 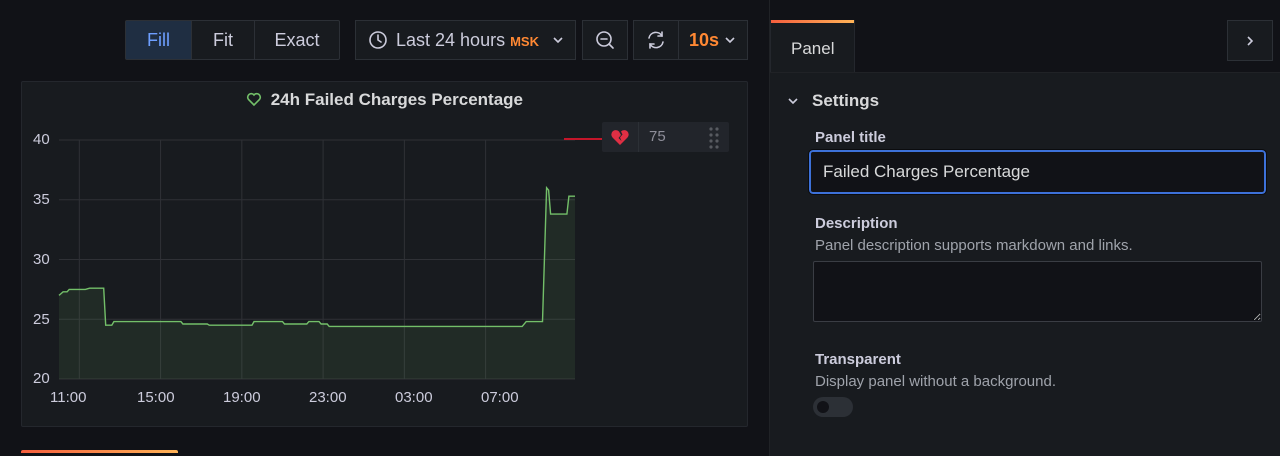 What do you see at coordinates (99, 451) in the screenshot?
I see `next-panel-accent` at bounding box center [99, 451].